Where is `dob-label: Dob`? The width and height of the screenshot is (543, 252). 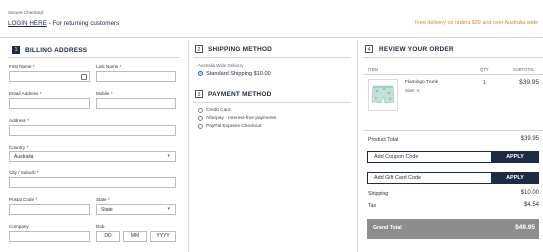 dob-label: Dob is located at coordinates (100, 226).